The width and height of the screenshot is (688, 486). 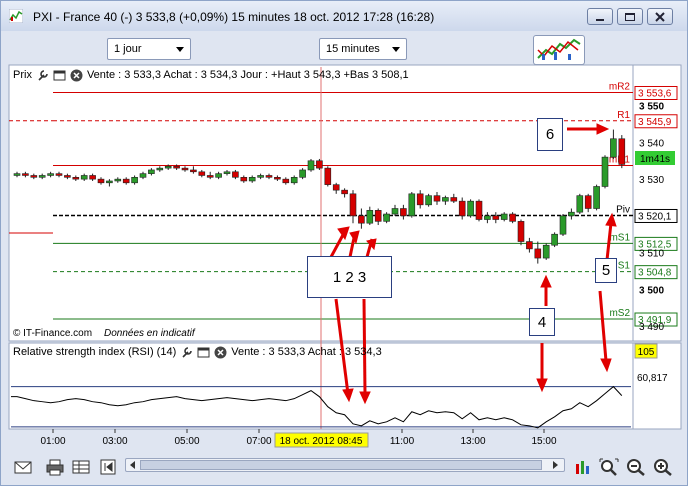 What do you see at coordinates (543, 441) in the screenshot?
I see `x-tick-label: 15:00` at bounding box center [543, 441].